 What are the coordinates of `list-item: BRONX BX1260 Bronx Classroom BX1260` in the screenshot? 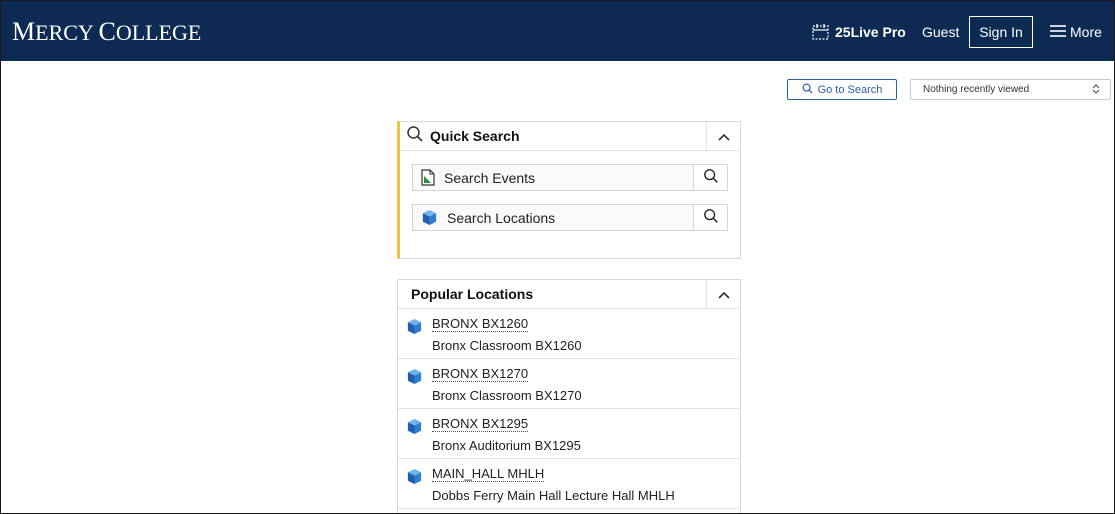 It's located at (569, 334).